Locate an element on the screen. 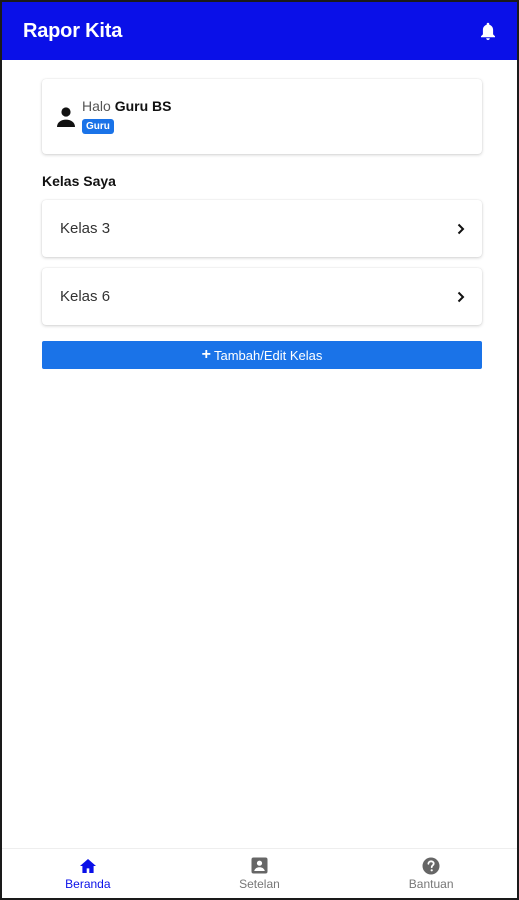 The image size is (519, 900). app-title: Rapor Kita is located at coordinates (73, 30).